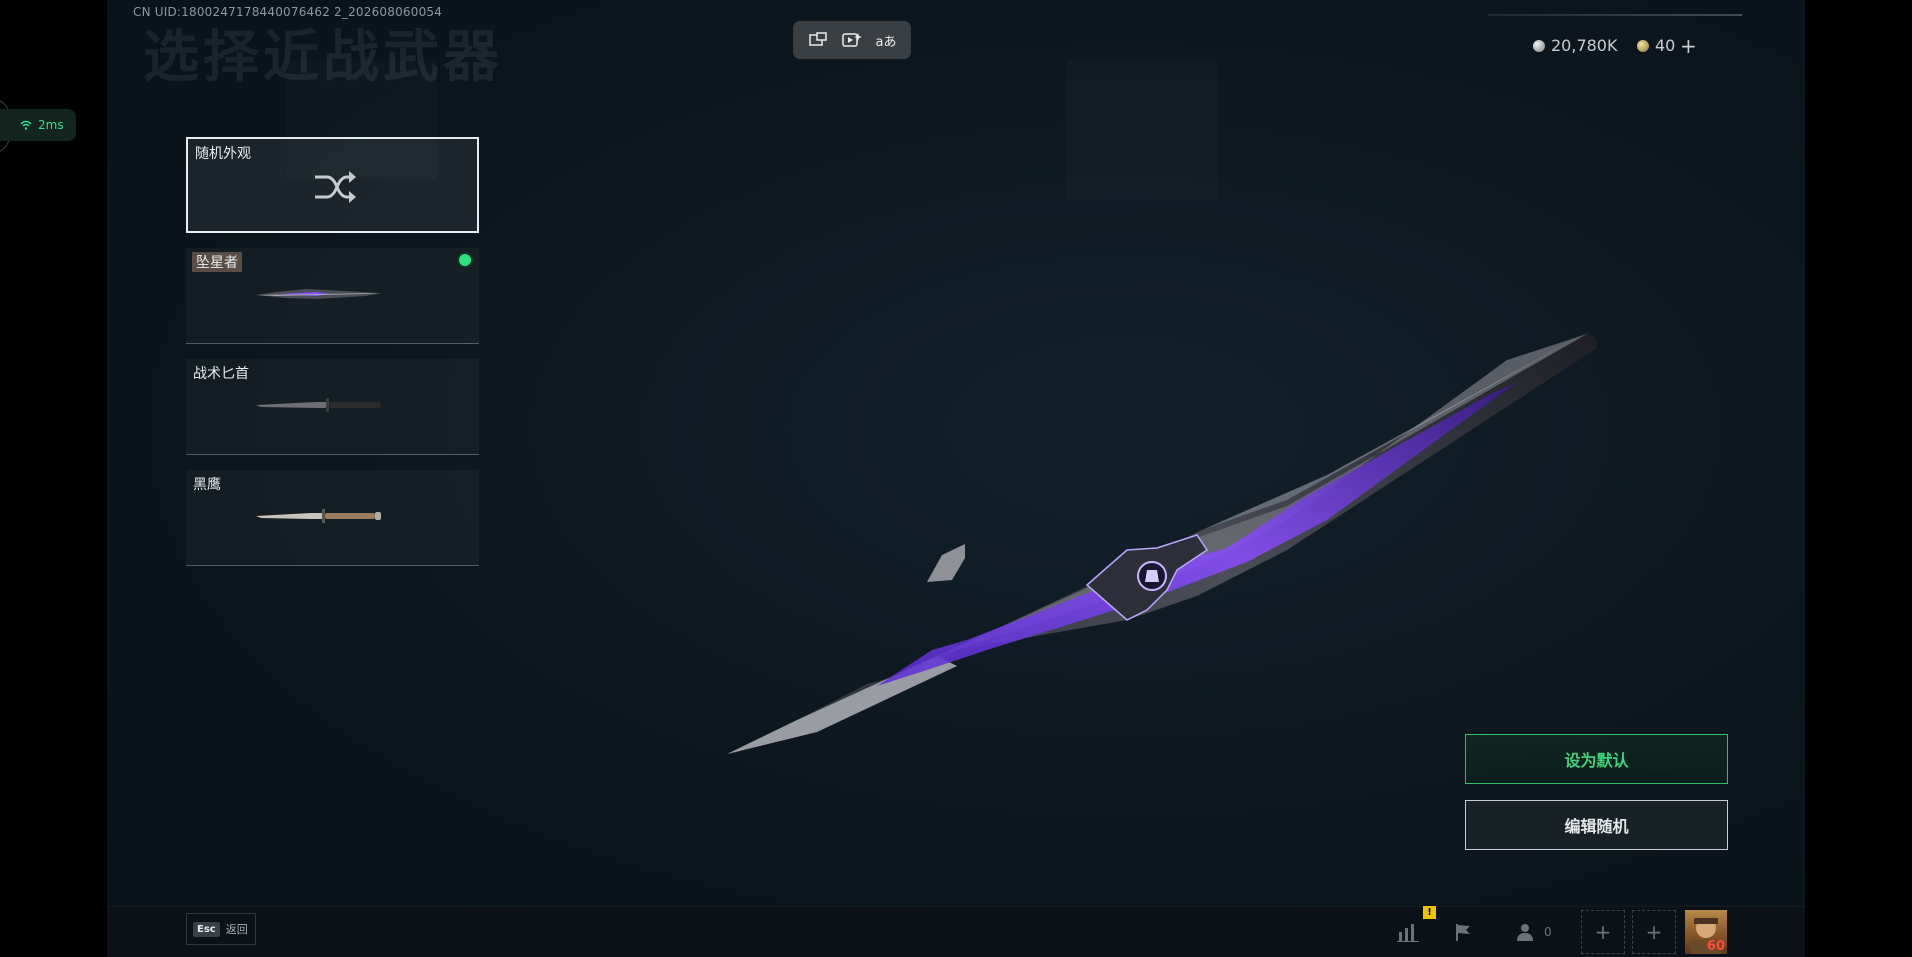 Image resolution: width=1912 pixels, height=957 pixels. I want to click on skin-card-tactical-dagger: 战术匕首, so click(332, 407).